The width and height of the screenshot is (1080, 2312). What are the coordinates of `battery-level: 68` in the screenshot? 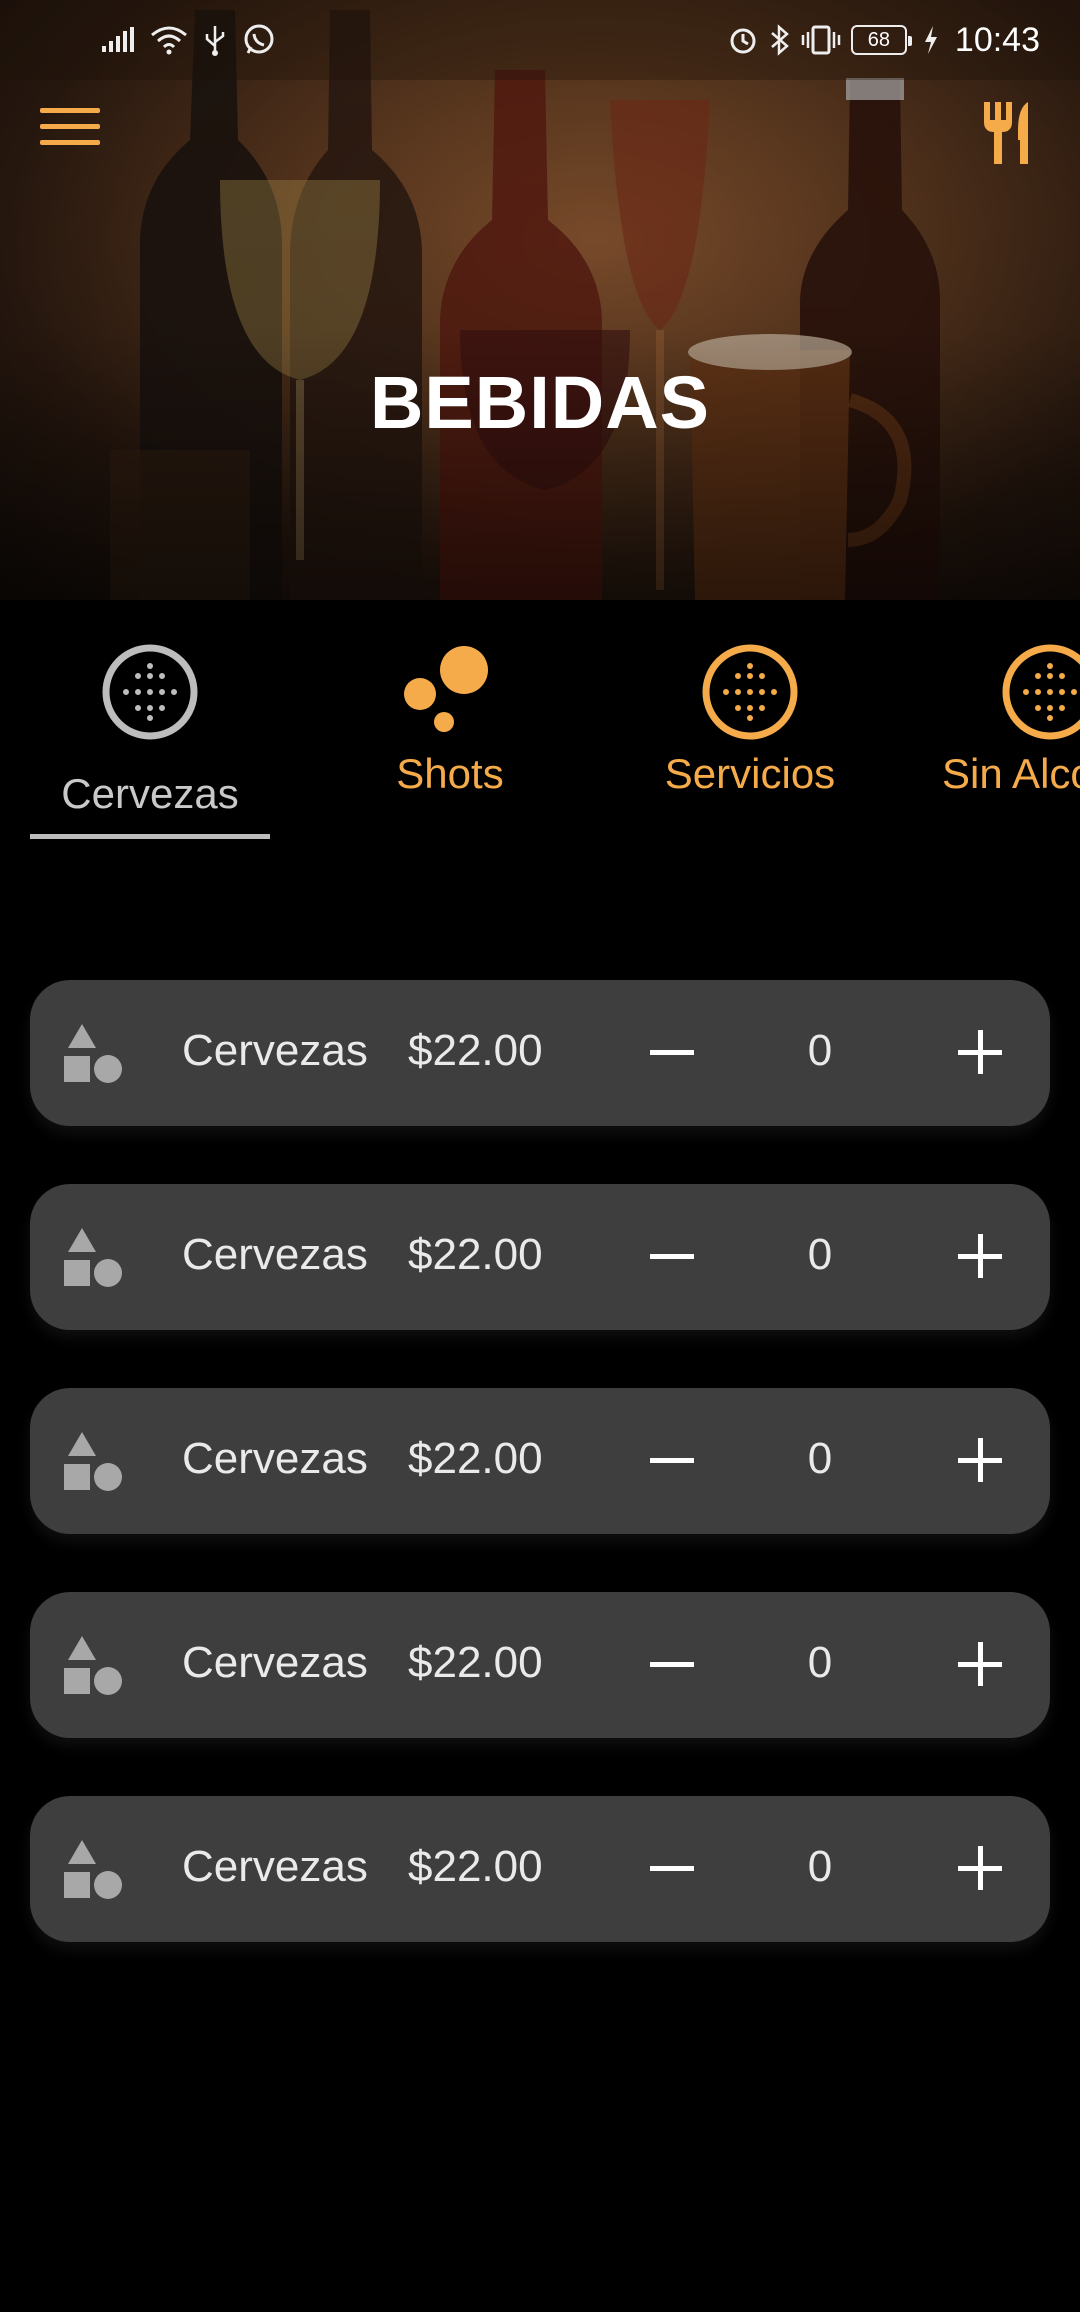 It's located at (879, 39).